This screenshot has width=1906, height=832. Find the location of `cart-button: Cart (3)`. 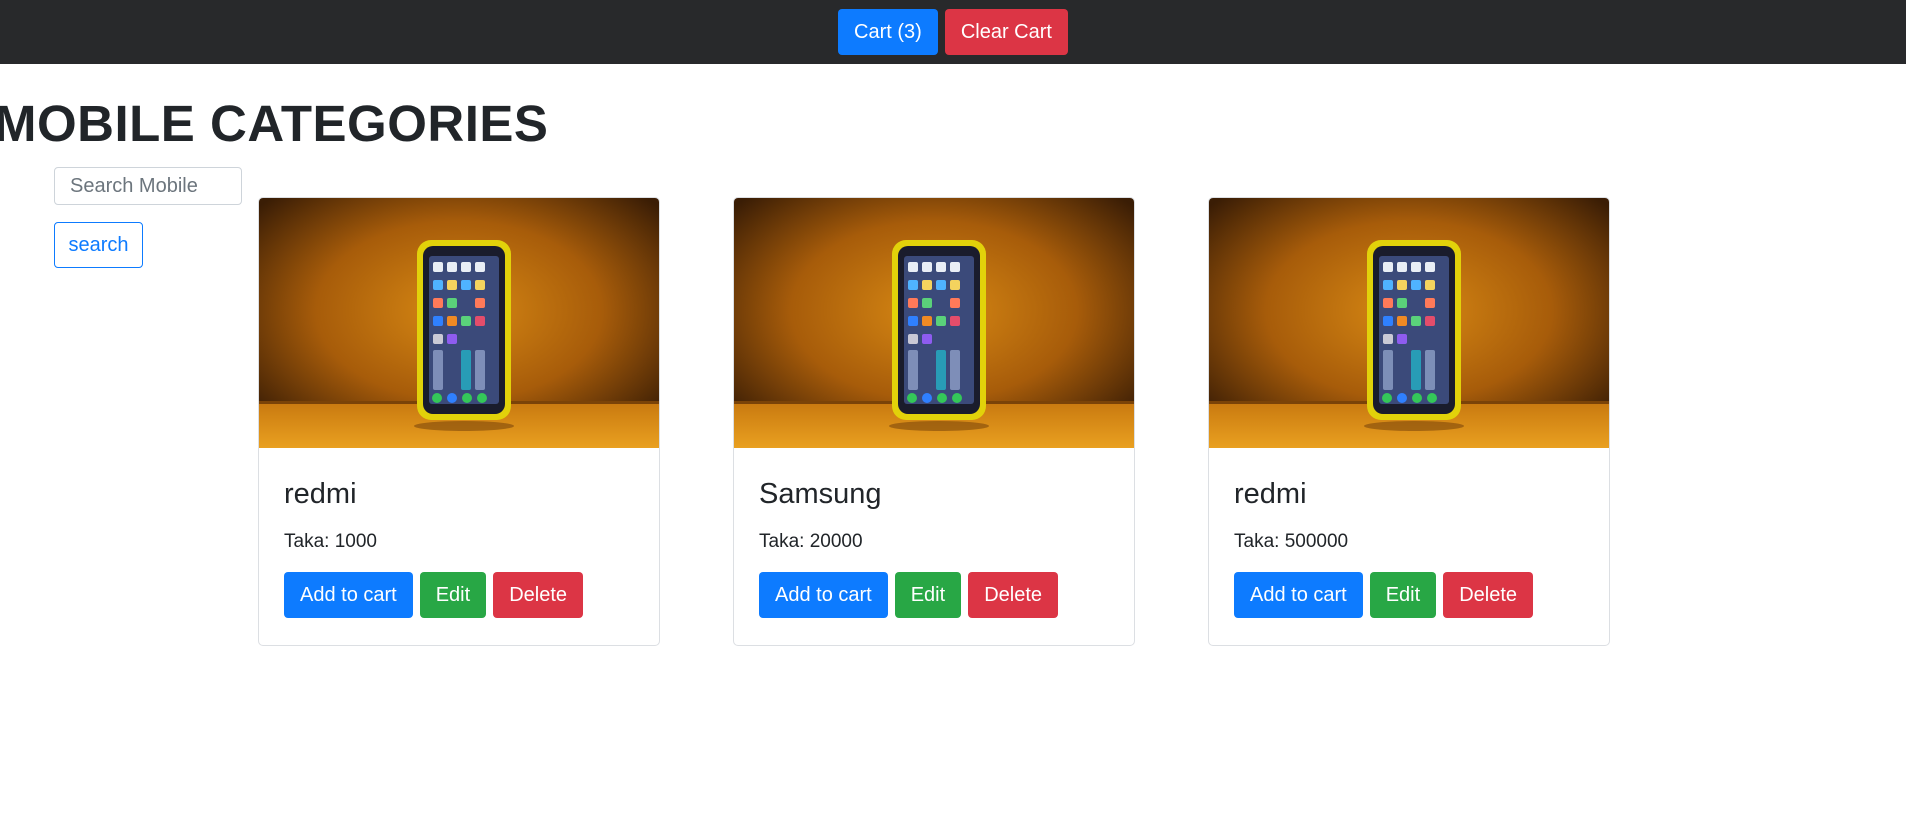

cart-button: Cart (3) is located at coordinates (888, 32).